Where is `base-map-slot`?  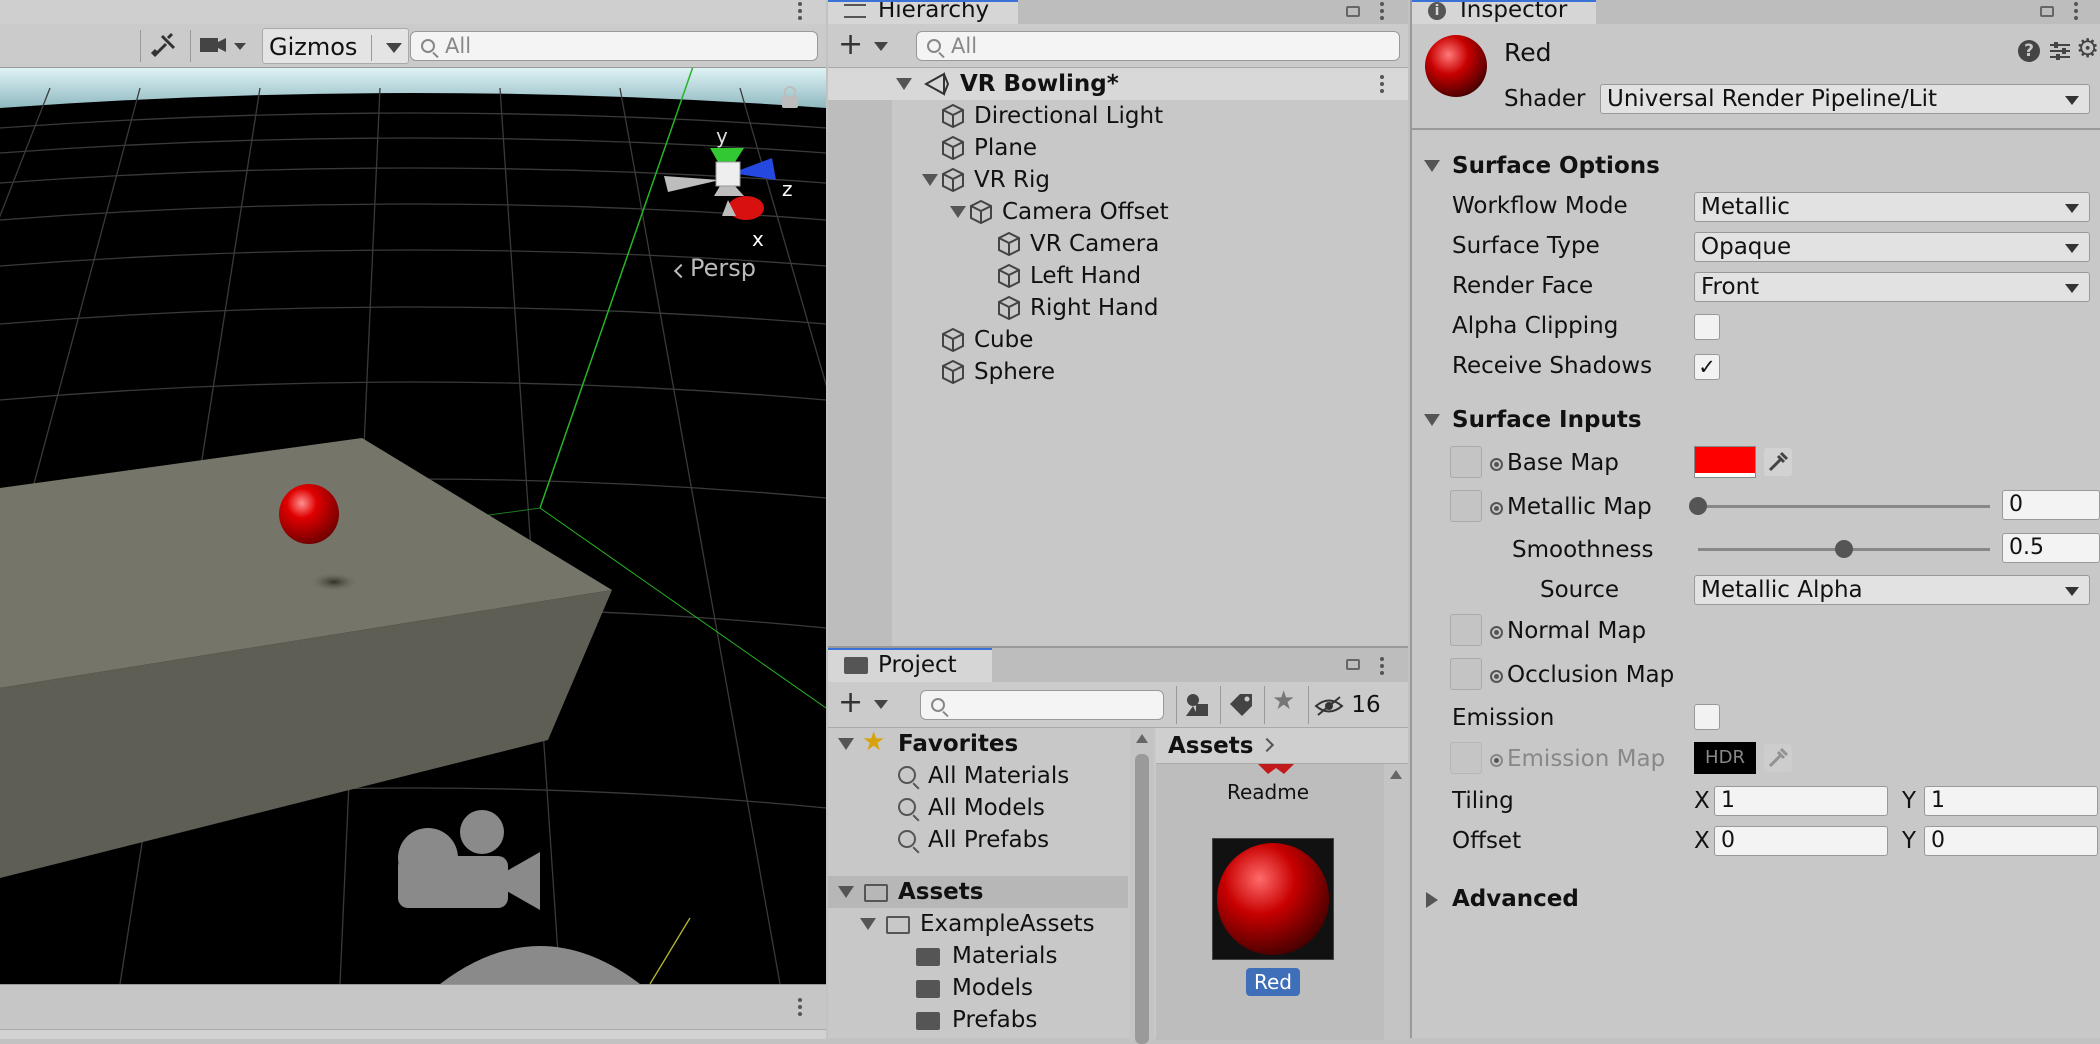 base-map-slot is located at coordinates (1466, 462).